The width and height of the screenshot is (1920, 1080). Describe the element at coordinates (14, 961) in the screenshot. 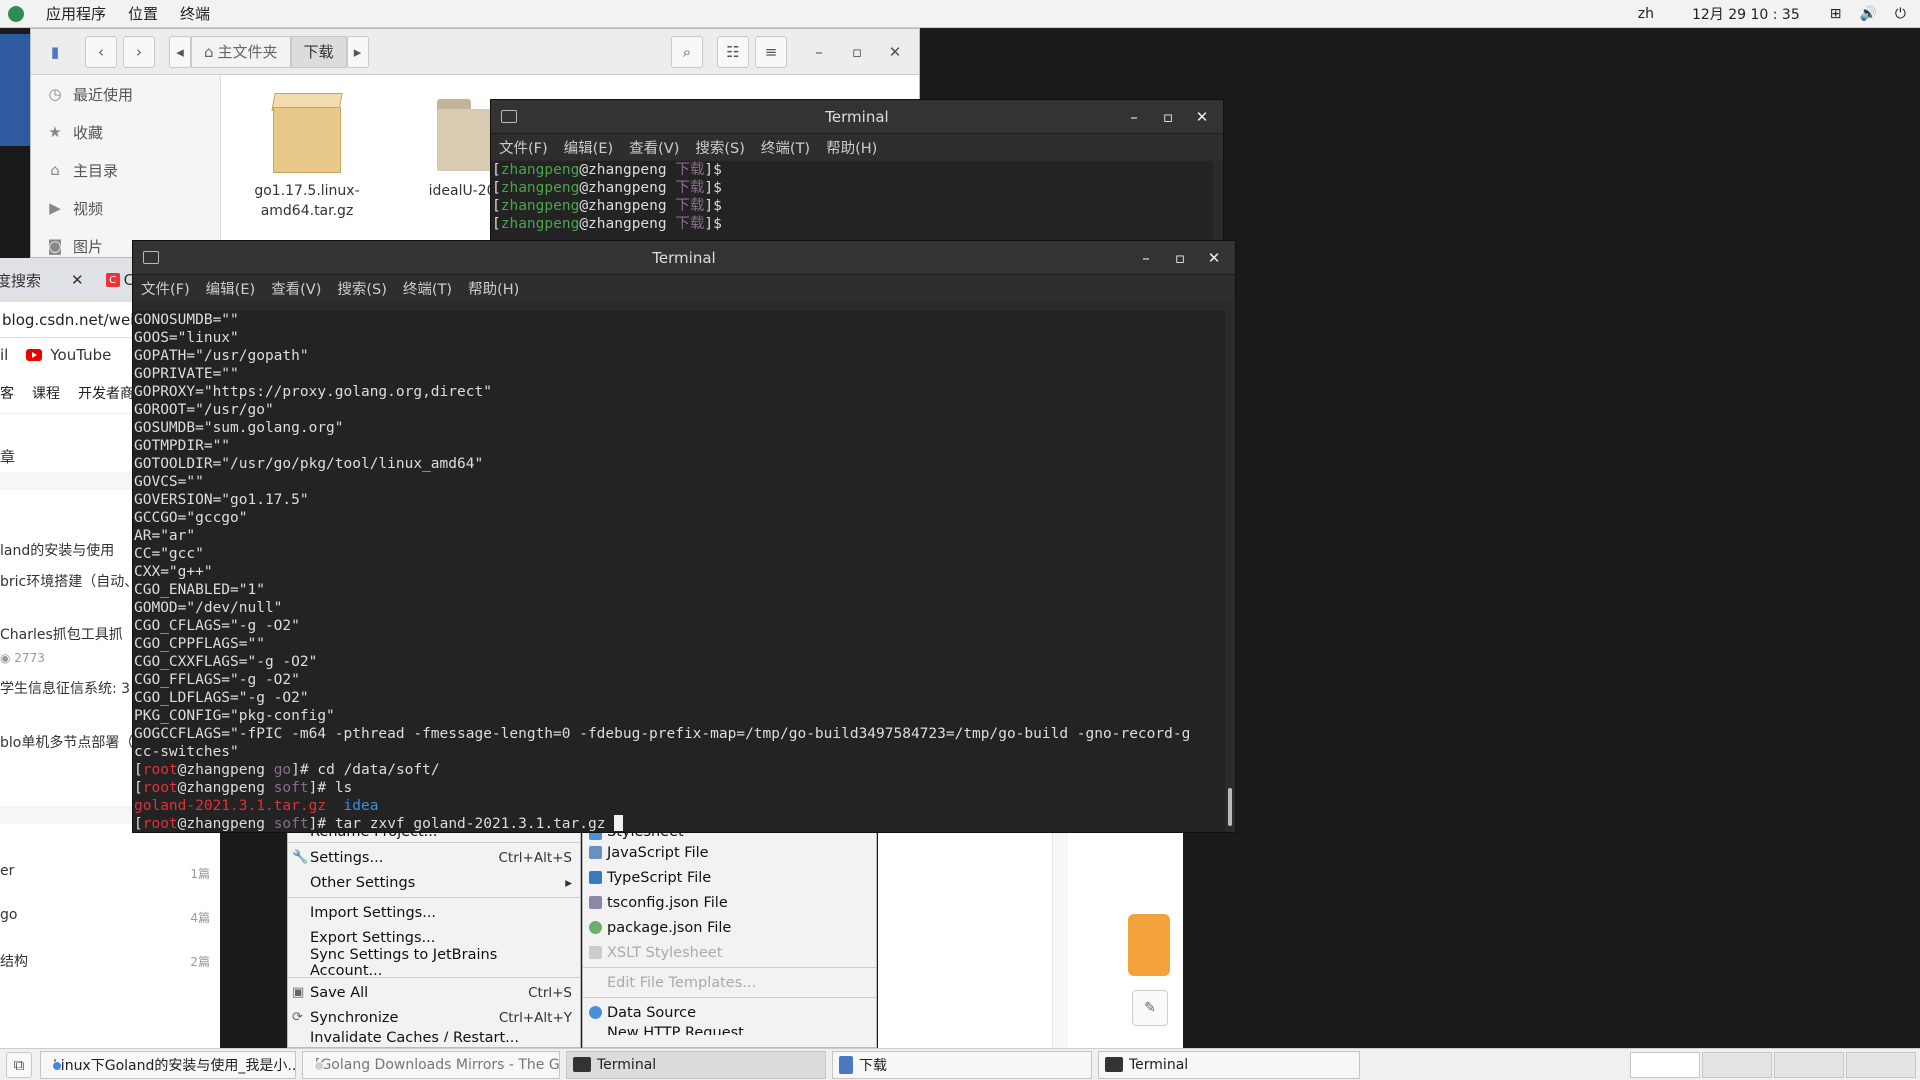

I see `category-name: 结构` at that location.